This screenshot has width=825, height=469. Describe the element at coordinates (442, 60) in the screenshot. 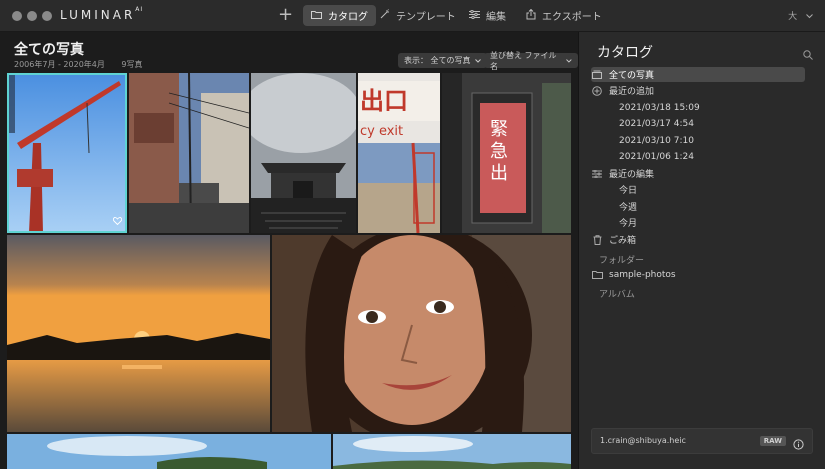

I see `view-filter-button: 表示： 全ての写真` at that location.